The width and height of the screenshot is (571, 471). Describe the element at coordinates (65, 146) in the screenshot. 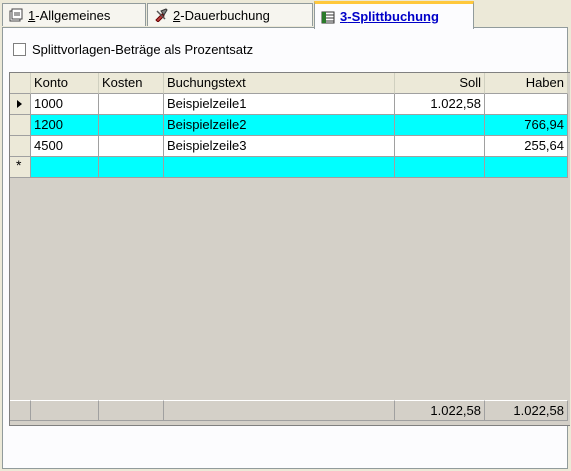

I see `cell-konto: 4500` at that location.